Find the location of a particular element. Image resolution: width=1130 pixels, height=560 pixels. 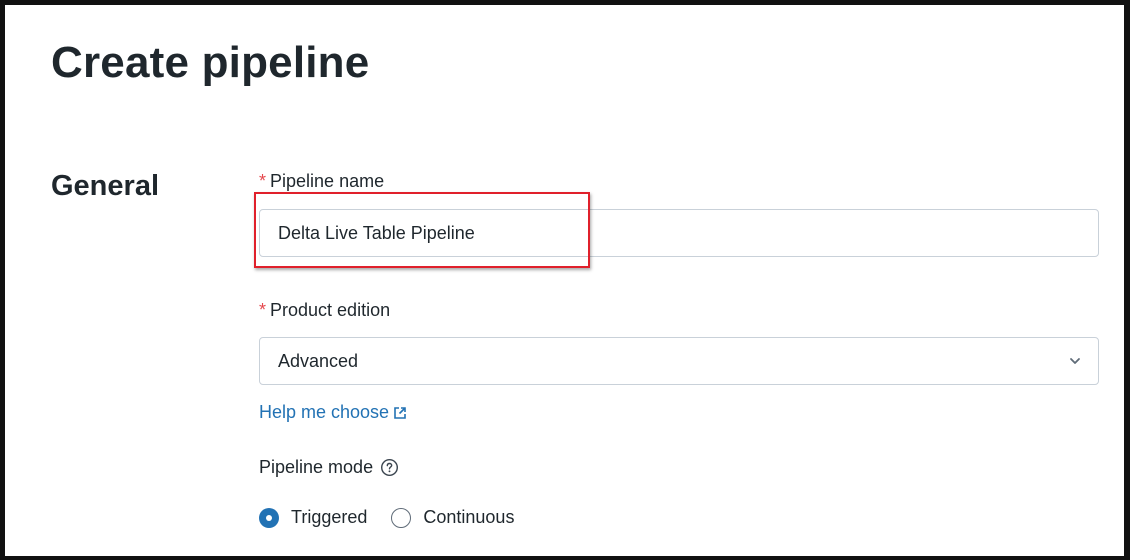

radio-option-triggered: Triggered is located at coordinates (313, 517).